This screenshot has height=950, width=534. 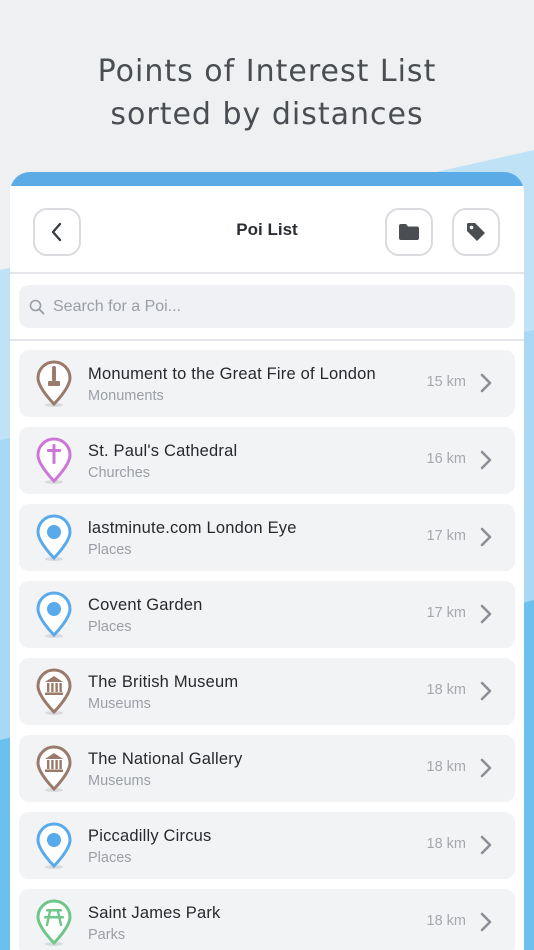 I want to click on poi-list-item: Piccadilly Circus Places 18 km, so click(x=267, y=845).